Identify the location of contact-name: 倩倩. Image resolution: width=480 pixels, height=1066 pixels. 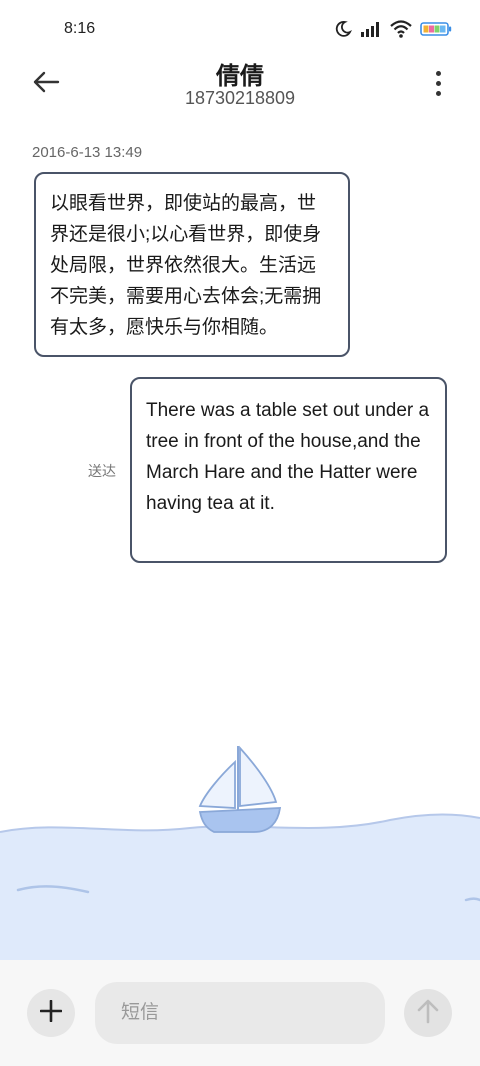
(240, 76).